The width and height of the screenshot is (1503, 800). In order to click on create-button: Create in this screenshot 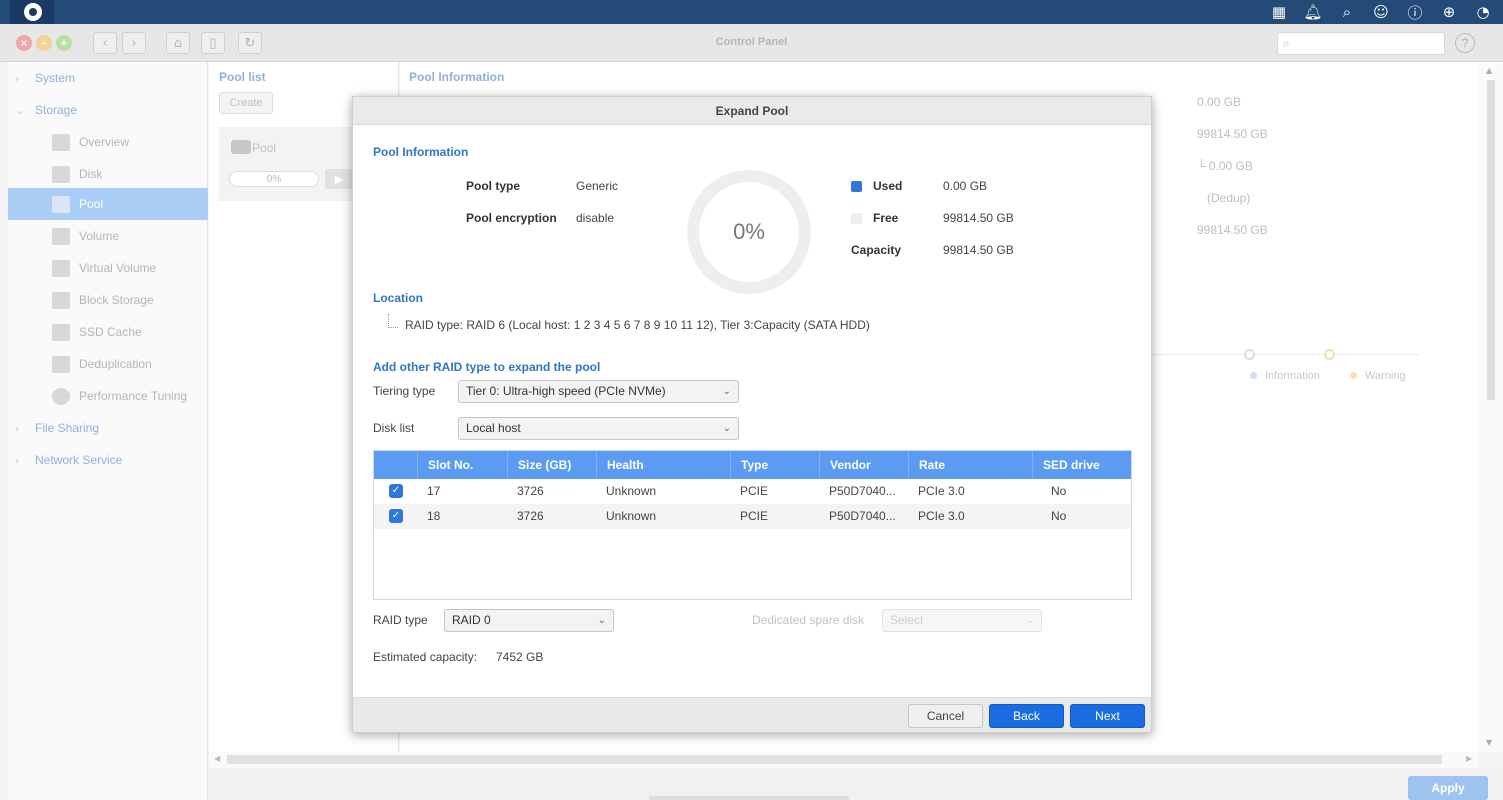, I will do `click(246, 103)`.